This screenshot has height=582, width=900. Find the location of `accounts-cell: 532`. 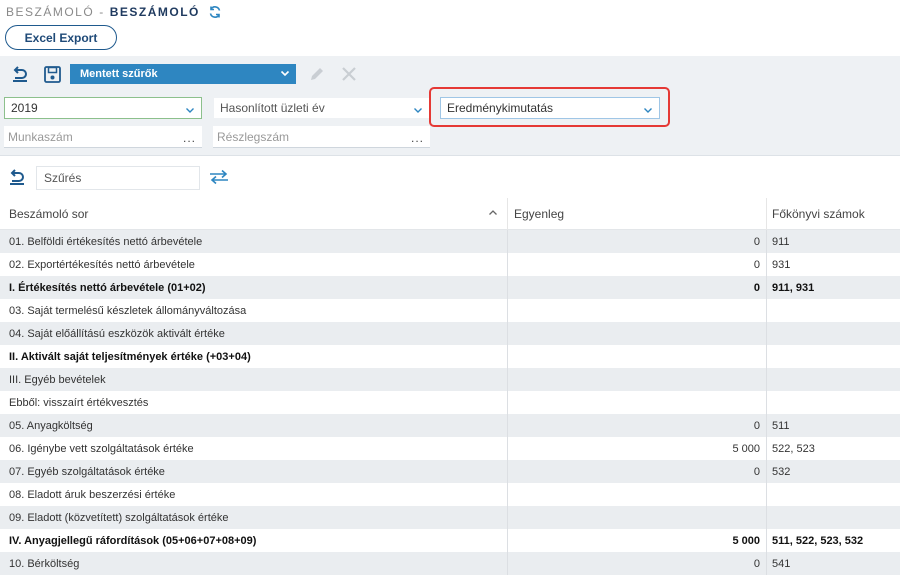

accounts-cell: 532 is located at coordinates (781, 471).